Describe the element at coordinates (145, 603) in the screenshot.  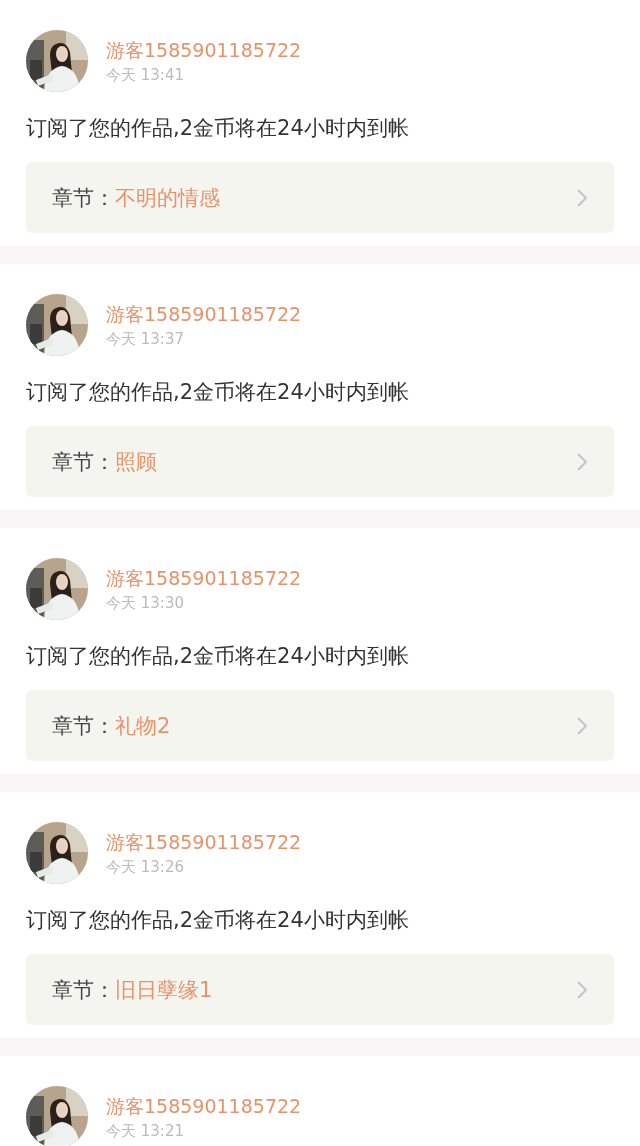
I see `timestamp: 今天 13:30` at that location.